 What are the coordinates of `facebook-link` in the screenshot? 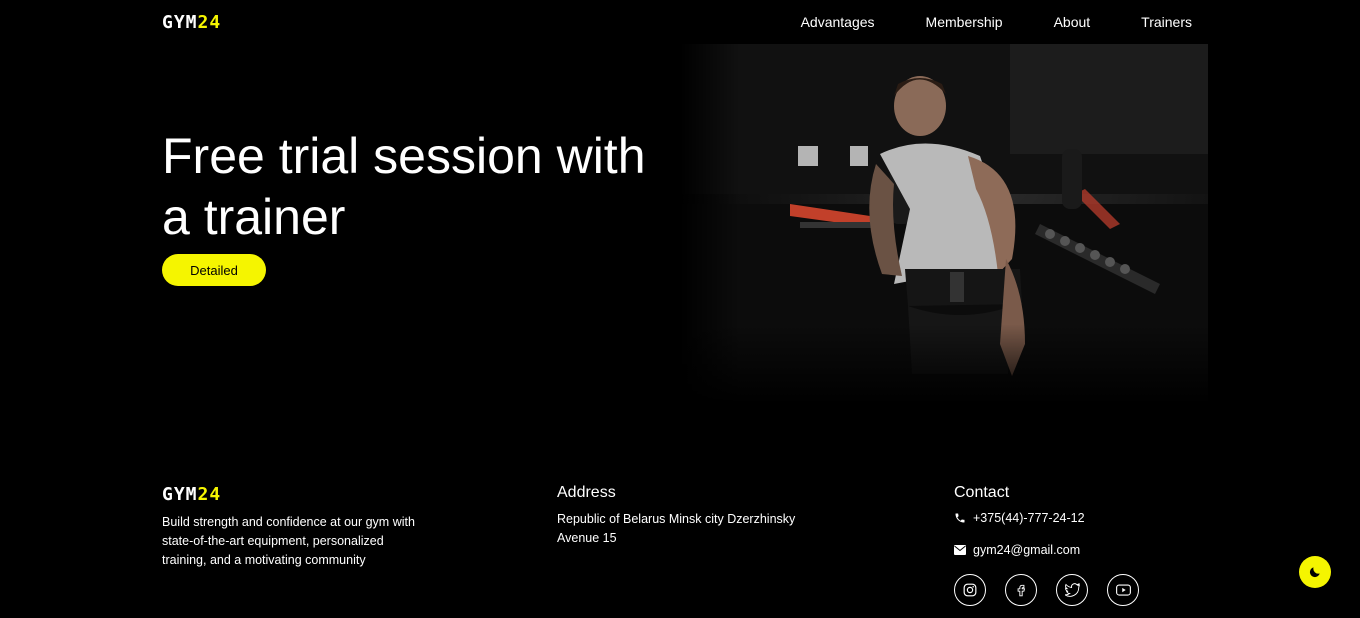 It's located at (1021, 590).